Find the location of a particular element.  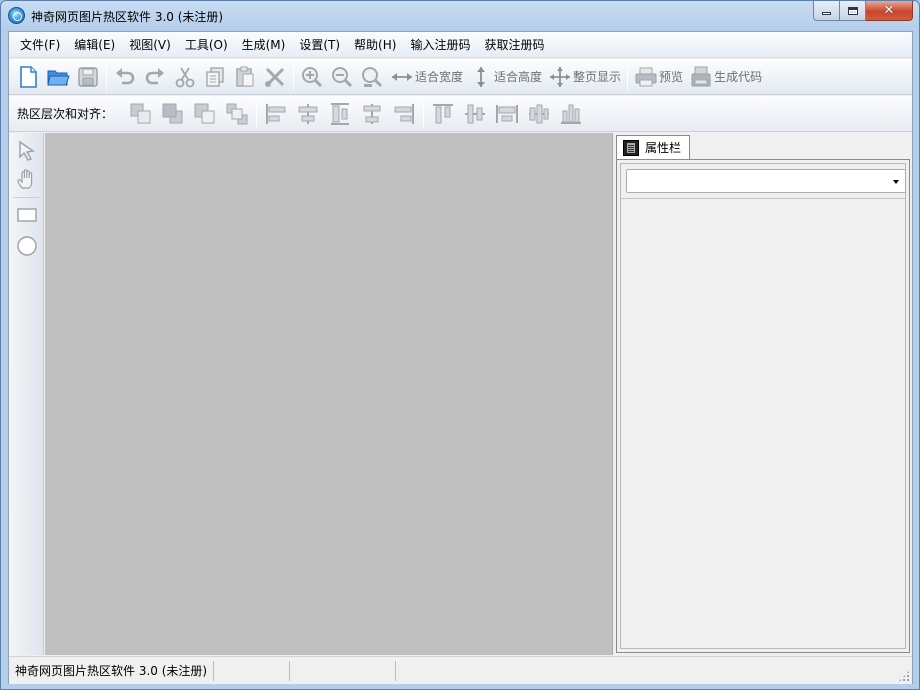

resize-grip is located at coordinates (904, 676).